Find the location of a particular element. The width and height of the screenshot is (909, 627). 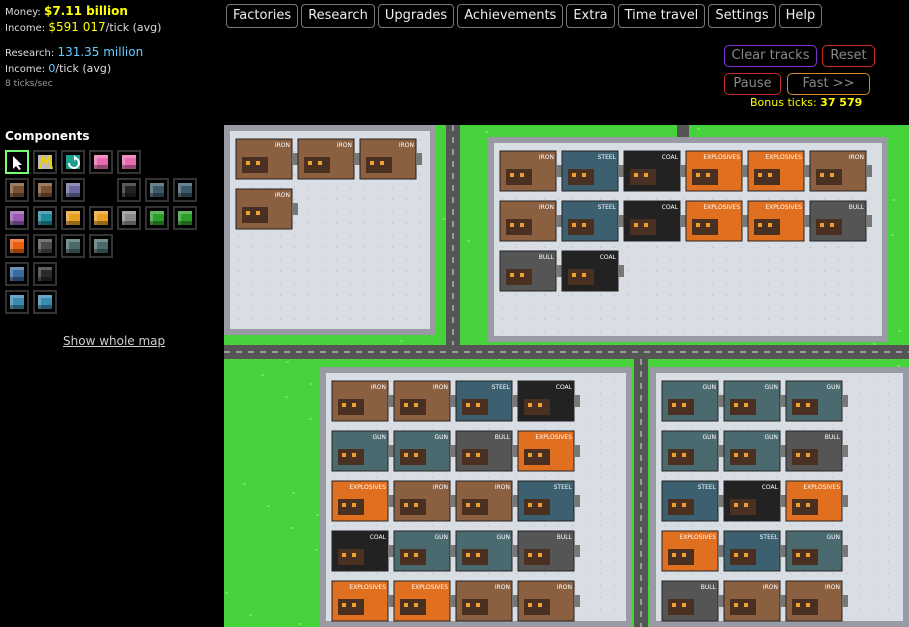

explosives-component-button is located at coordinates (73, 218).